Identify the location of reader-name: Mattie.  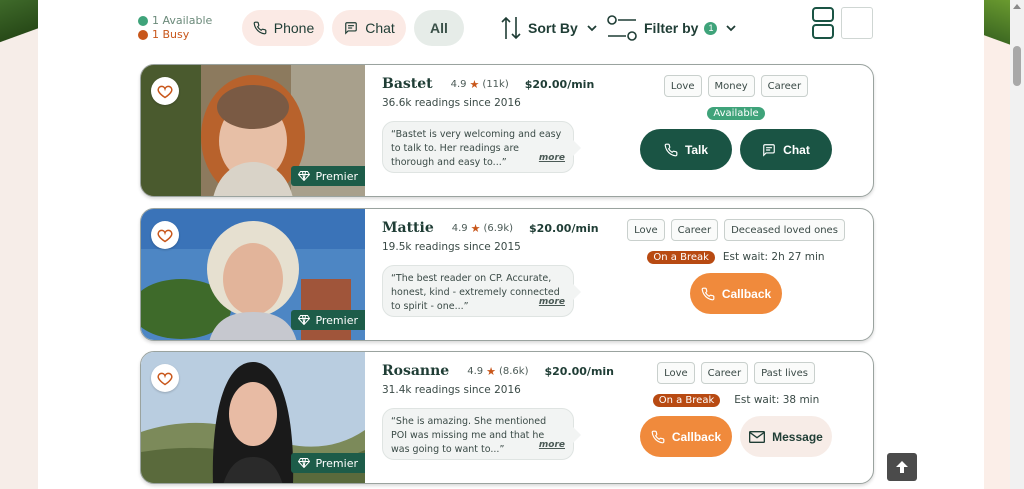
(408, 228).